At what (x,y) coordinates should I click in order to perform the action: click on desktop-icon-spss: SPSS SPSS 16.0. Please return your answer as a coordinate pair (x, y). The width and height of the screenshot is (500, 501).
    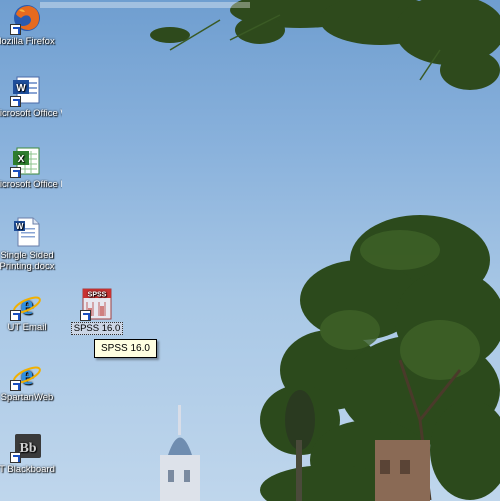
    Looking at the image, I should click on (97, 313).